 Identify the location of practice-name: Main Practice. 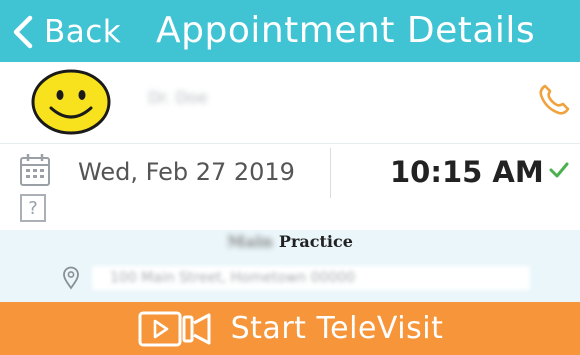
(290, 241).